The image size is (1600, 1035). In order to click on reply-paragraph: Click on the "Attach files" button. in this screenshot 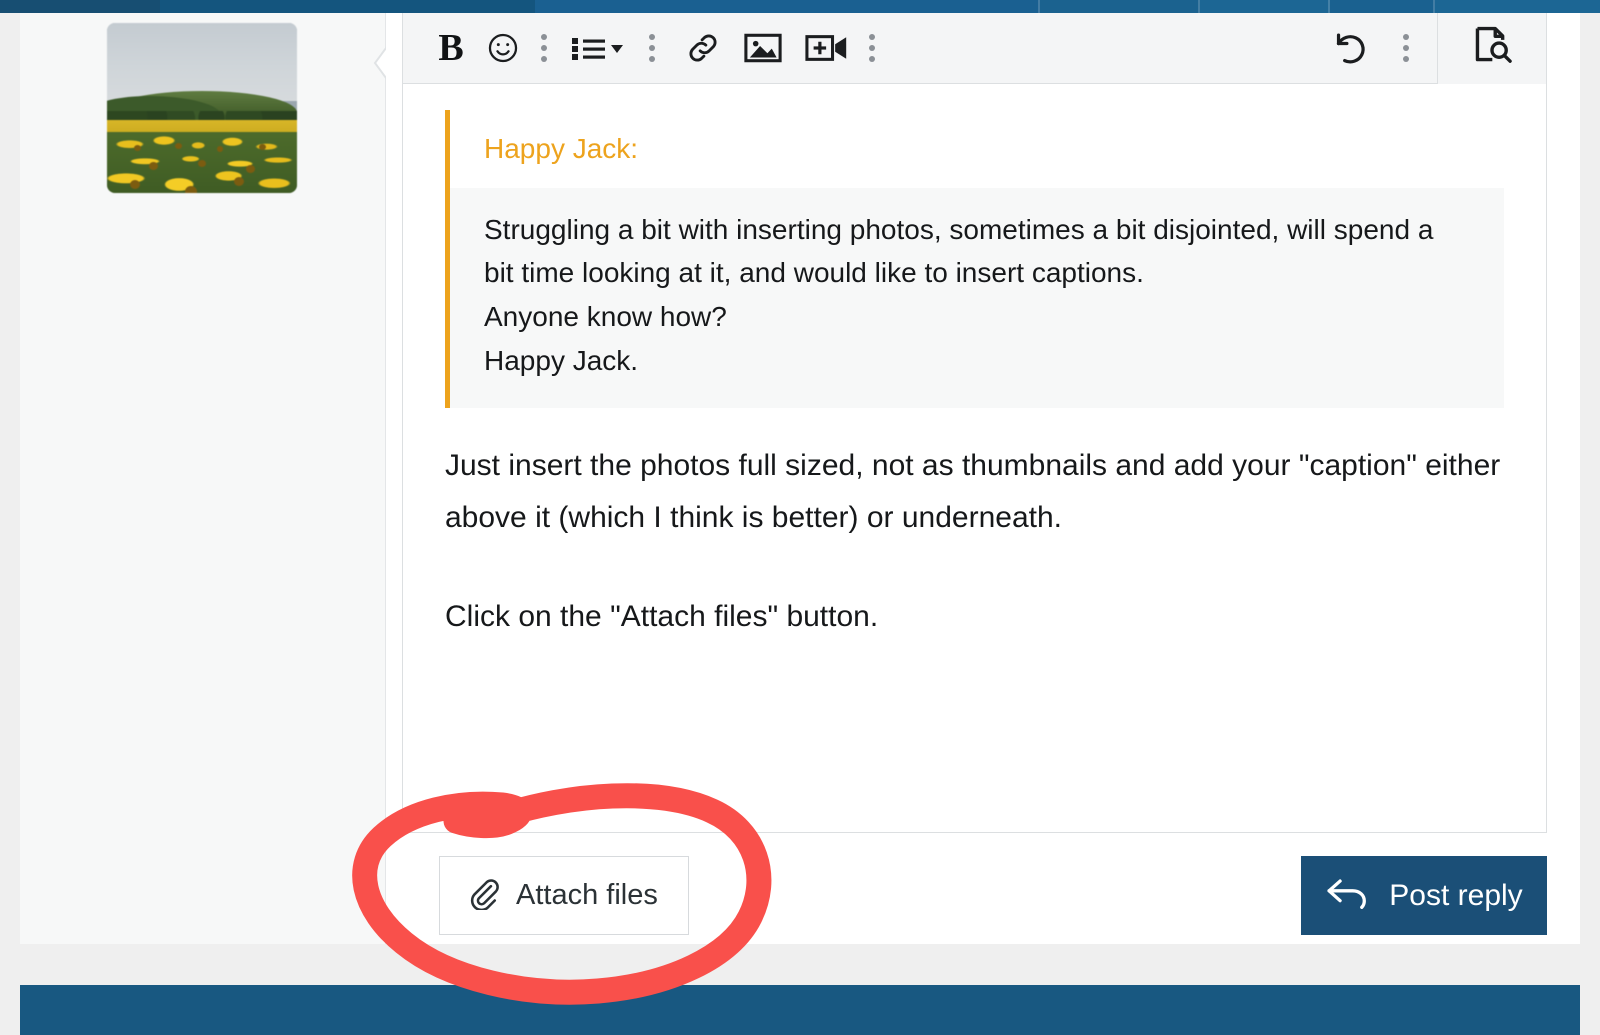, I will do `click(662, 616)`.